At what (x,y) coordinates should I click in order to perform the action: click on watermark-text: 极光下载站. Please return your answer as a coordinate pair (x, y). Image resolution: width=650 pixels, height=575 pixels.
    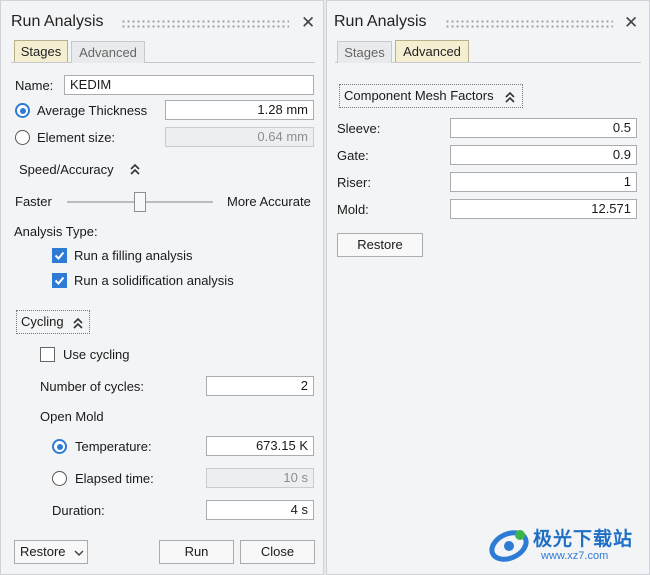
    Looking at the image, I should click on (583, 539).